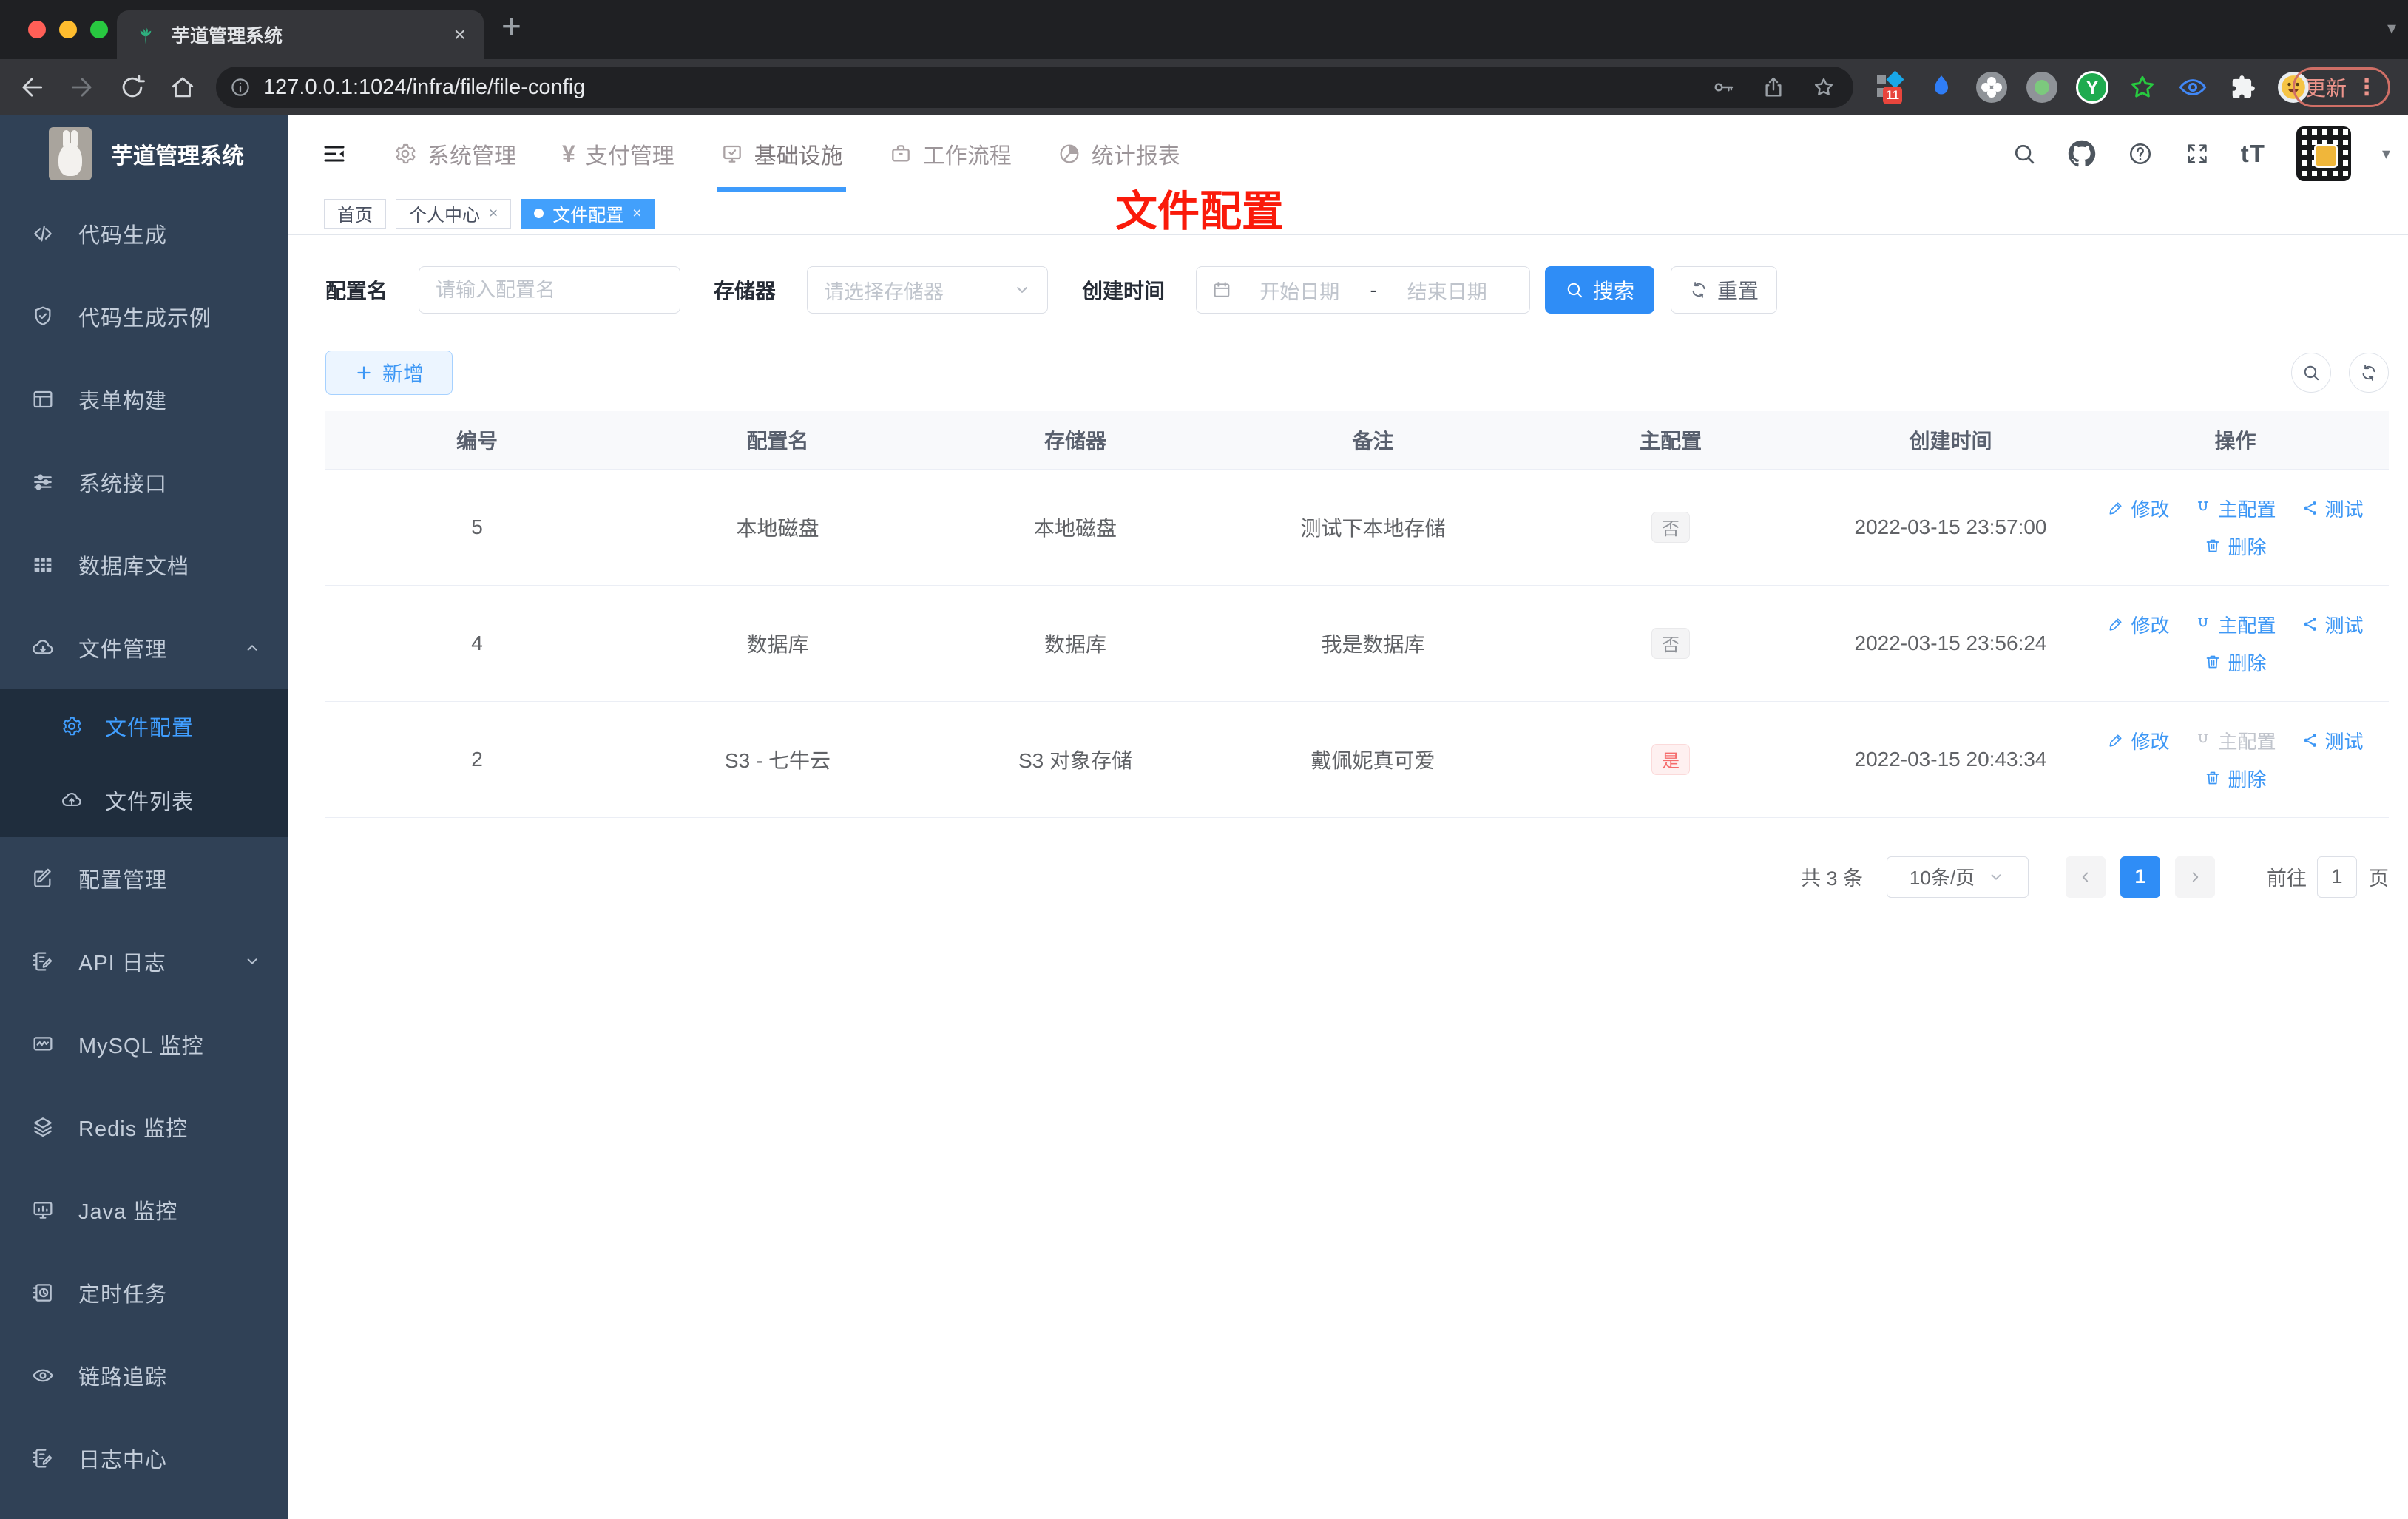 The width and height of the screenshot is (2408, 1519). I want to click on extension-grid-diamond-icon: 11, so click(1891, 87).